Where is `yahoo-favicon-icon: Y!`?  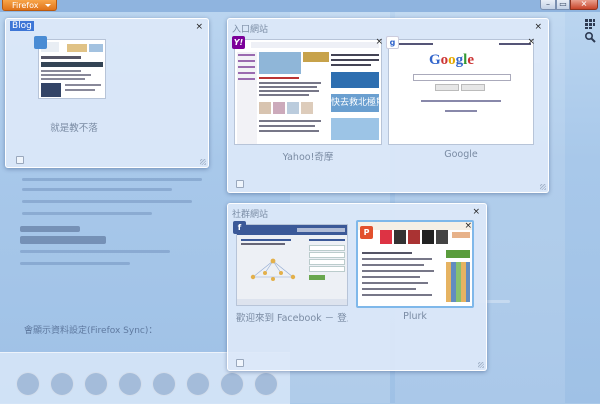
yahoo-favicon-icon: Y! is located at coordinates (238, 42).